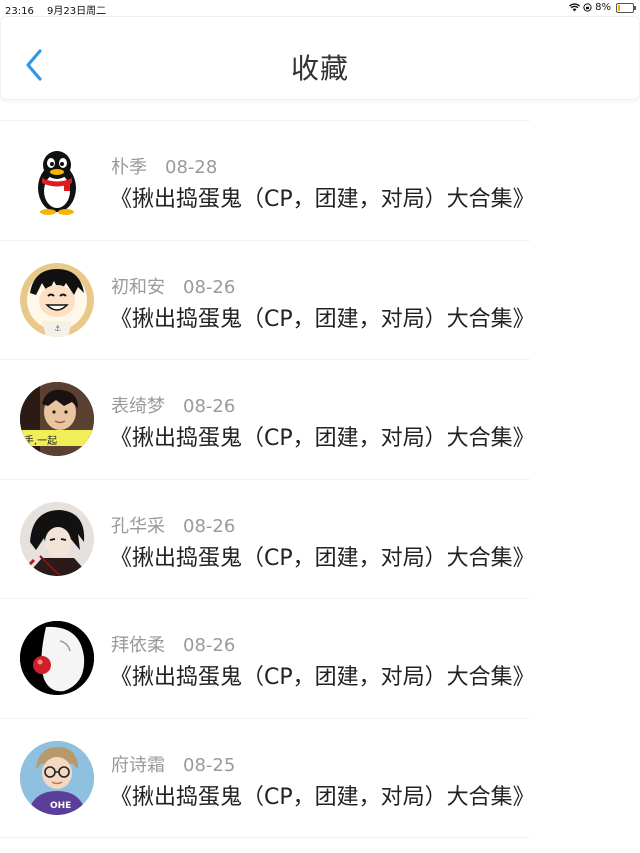  Describe the element at coordinates (57, 183) in the screenshot. I see `penguin-icon` at that location.